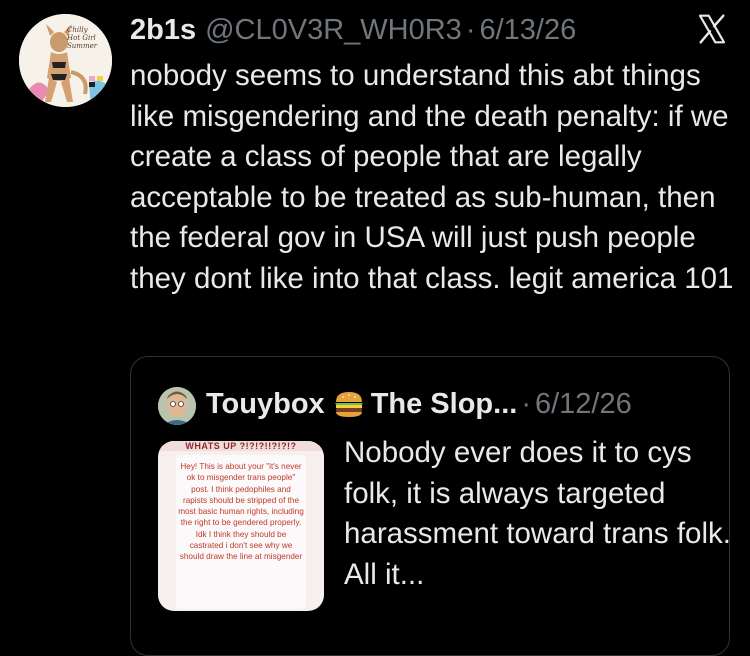 The image size is (750, 656). Describe the element at coordinates (333, 30) in the screenshot. I see `author-handle: @CL0V3R_WH0R3` at that location.